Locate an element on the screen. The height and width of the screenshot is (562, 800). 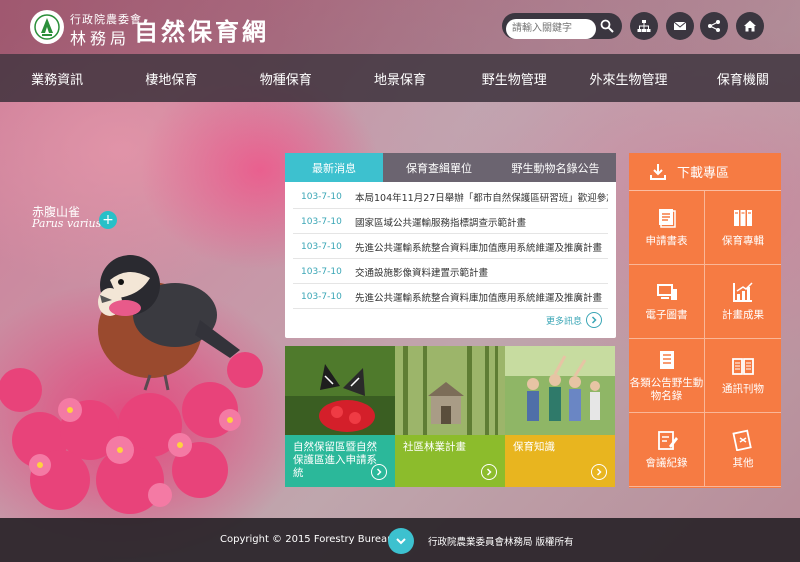
forms-icon is located at coordinates (667, 218).